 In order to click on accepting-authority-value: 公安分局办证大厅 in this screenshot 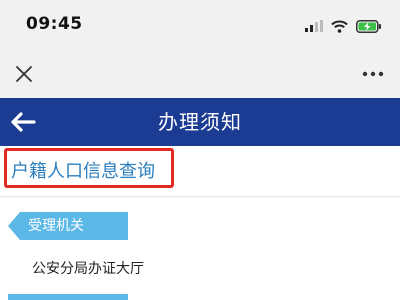, I will do `click(88, 269)`.